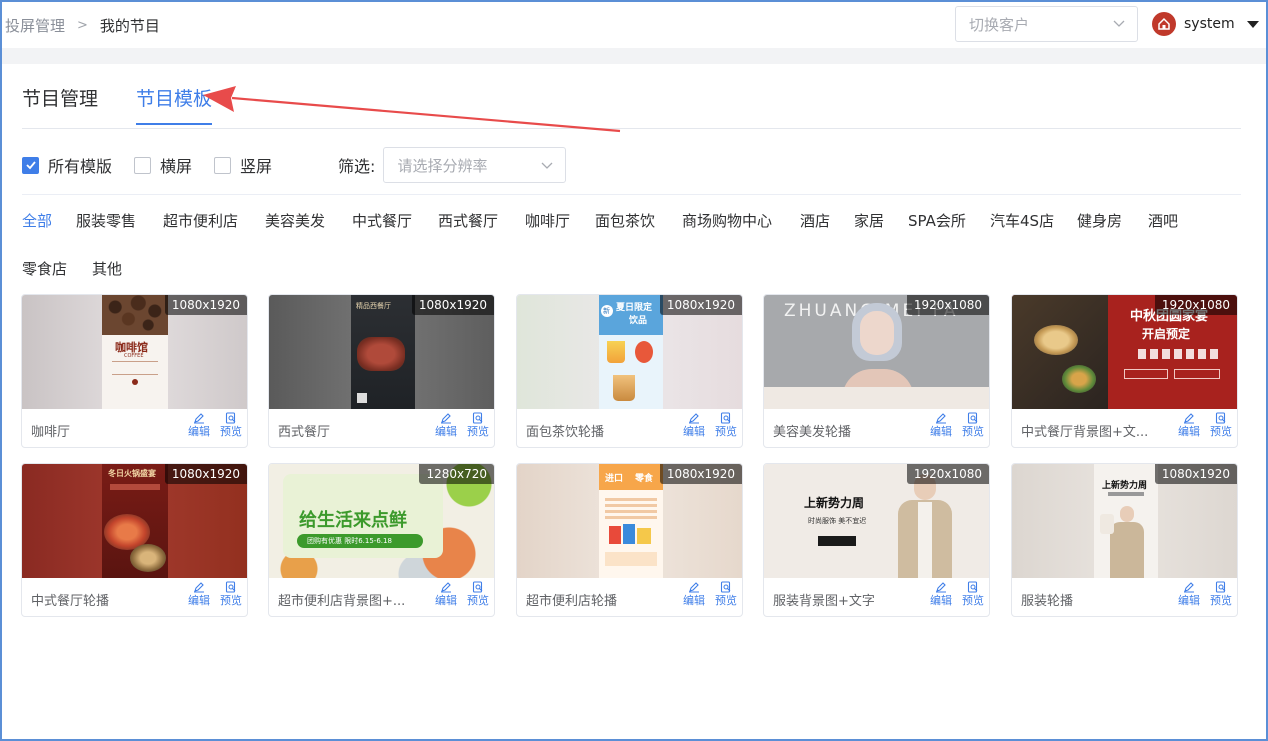 The height and width of the screenshot is (741, 1268). I want to click on poster-text-block, so click(1197, 374).